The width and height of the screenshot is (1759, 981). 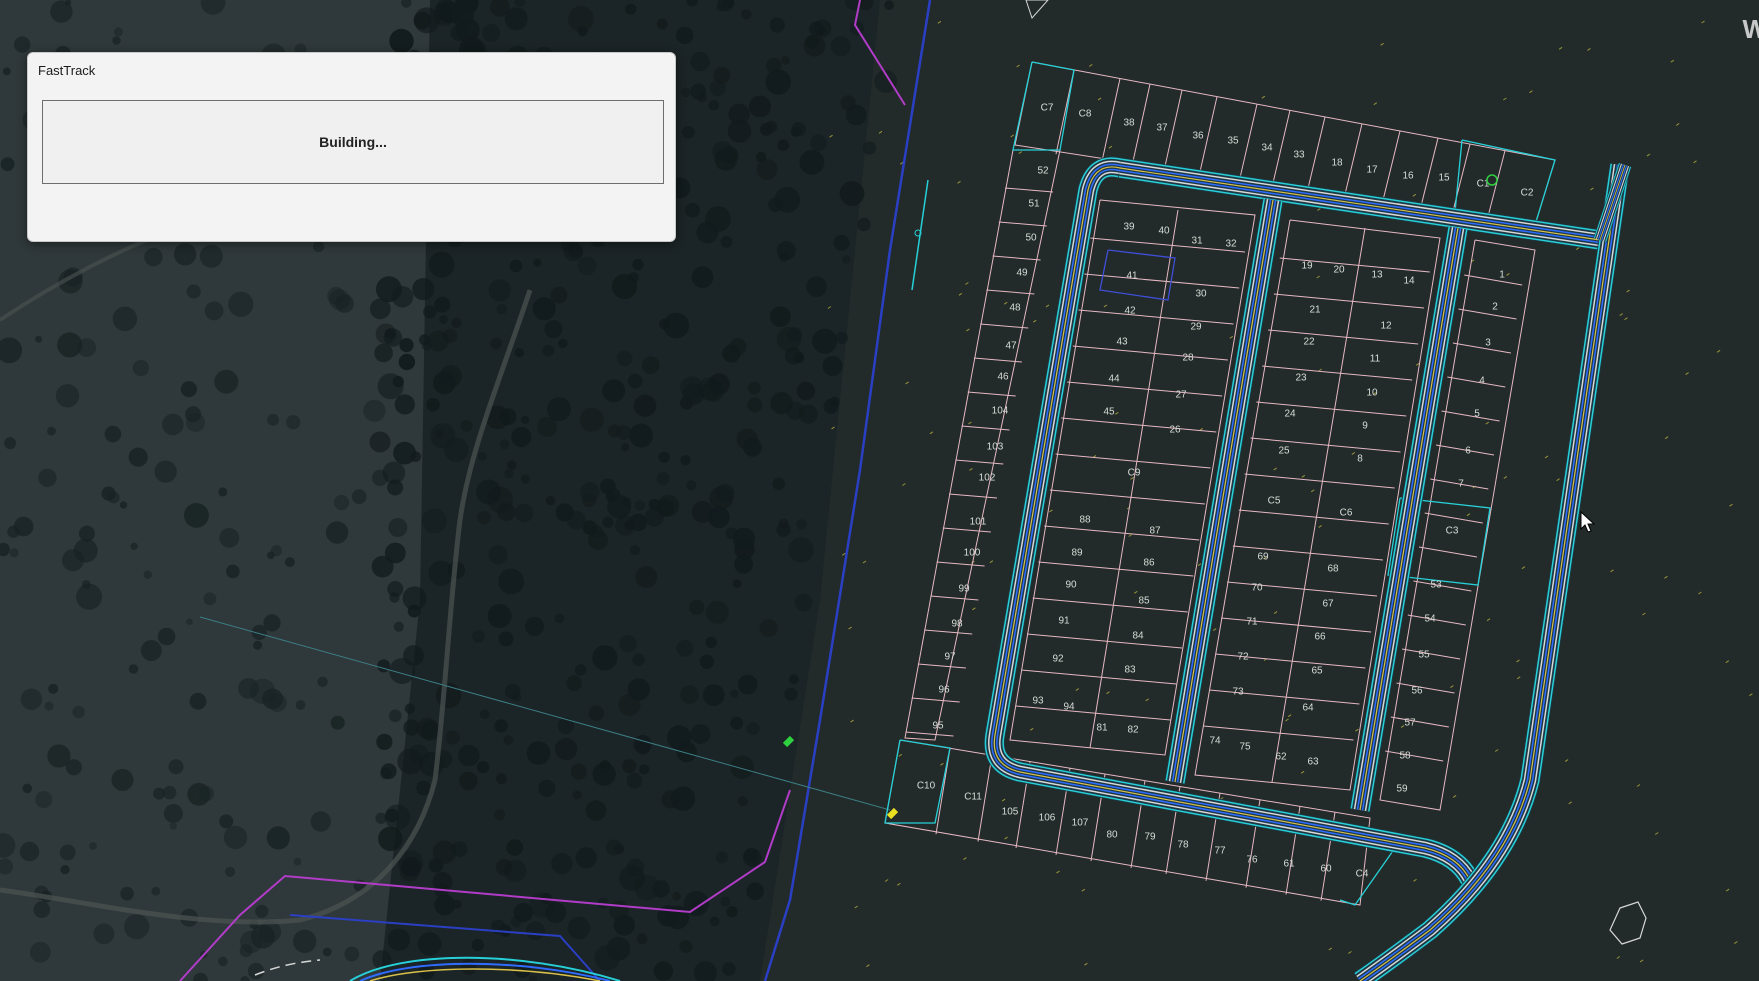 I want to click on lot-label-77: 77, so click(x=1220, y=851).